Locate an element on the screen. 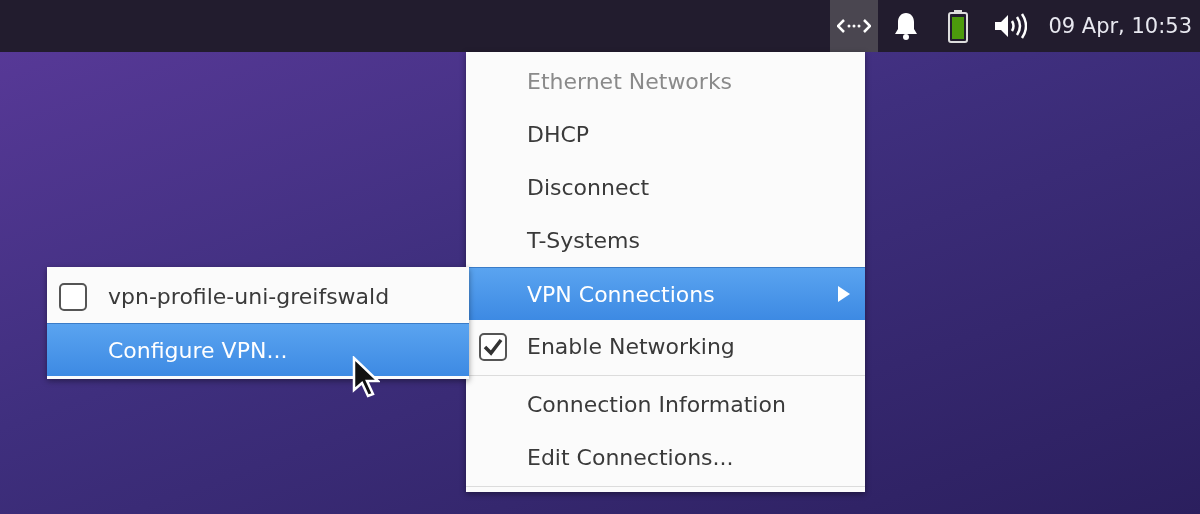 This screenshot has height=514, width=1200. check-icon is located at coordinates (493, 346).